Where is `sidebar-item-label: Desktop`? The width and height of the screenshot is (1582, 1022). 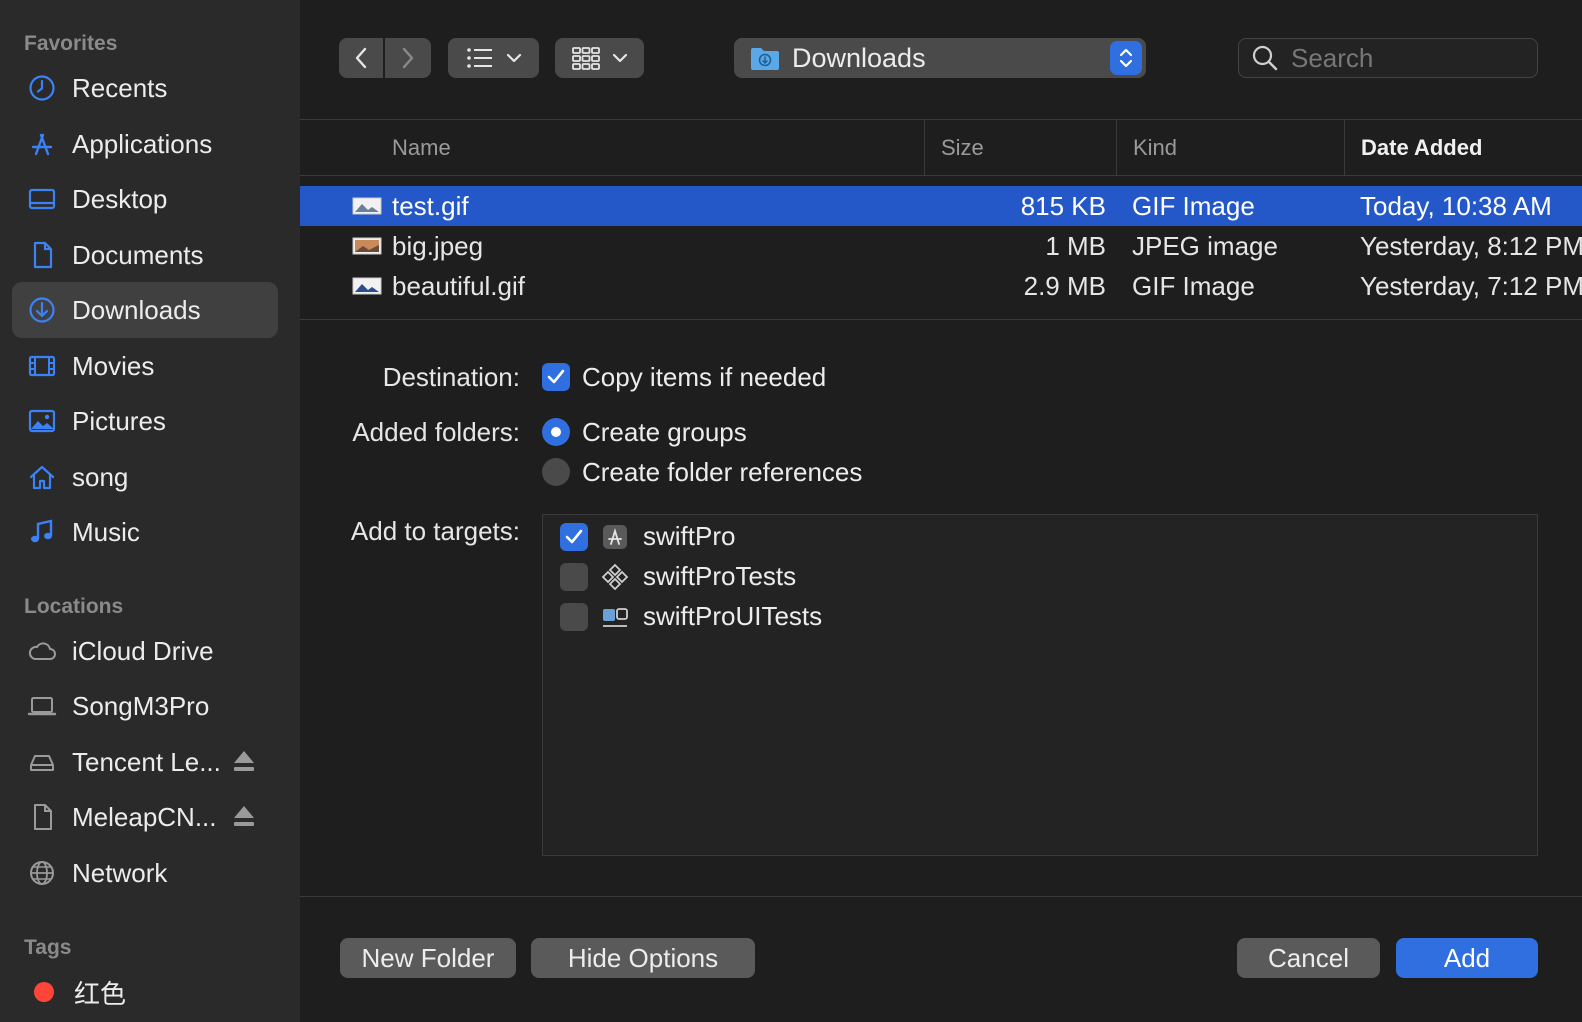 sidebar-item-label: Desktop is located at coordinates (120, 198).